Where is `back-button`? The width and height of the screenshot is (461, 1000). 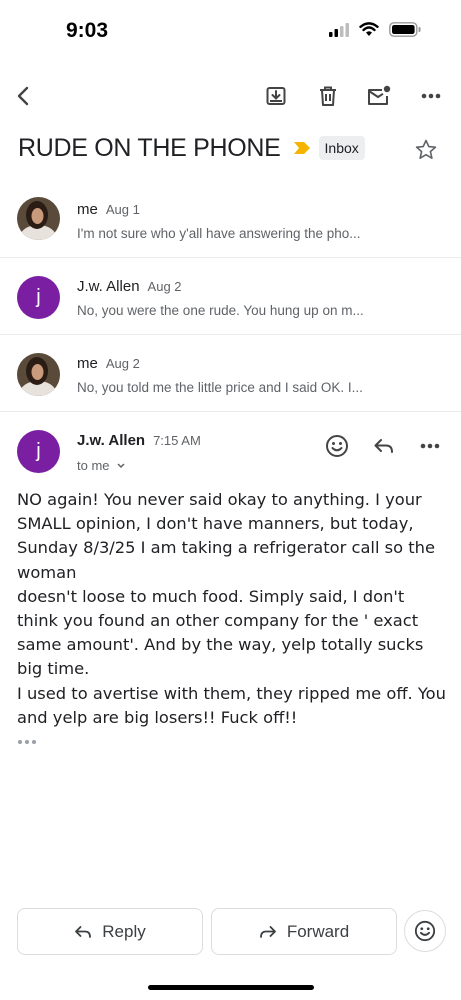
back-button is located at coordinates (24, 96).